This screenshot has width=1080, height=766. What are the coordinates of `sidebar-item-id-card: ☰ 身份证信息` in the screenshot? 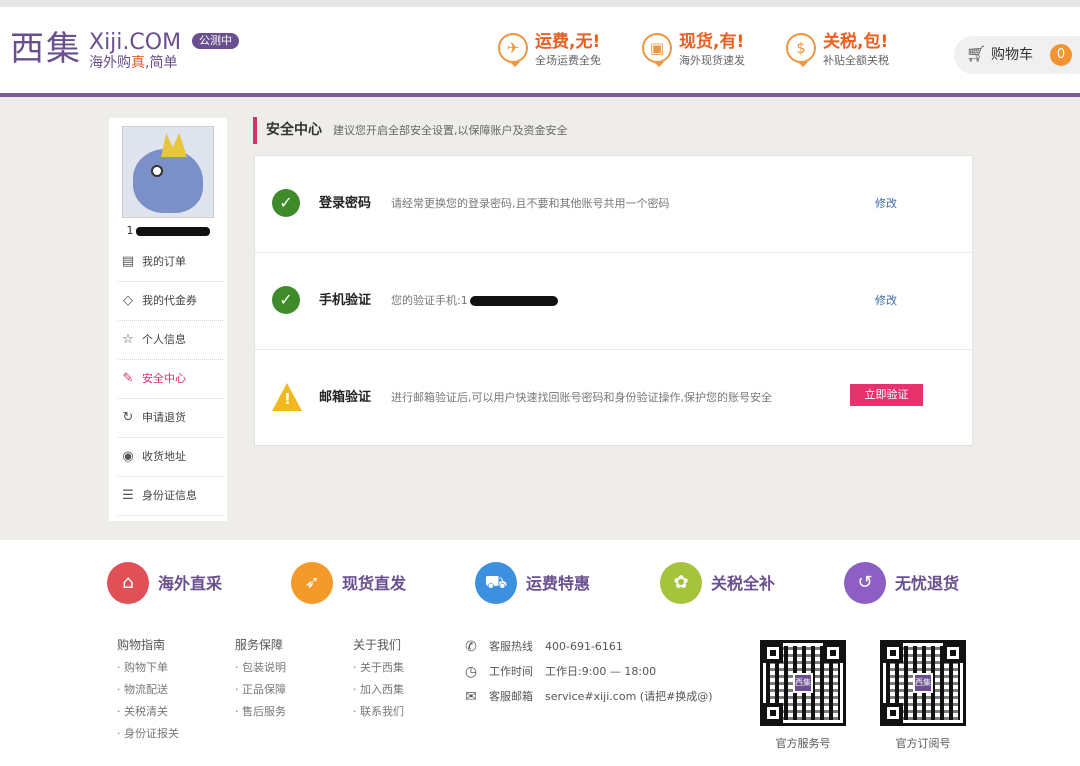 It's located at (170, 496).